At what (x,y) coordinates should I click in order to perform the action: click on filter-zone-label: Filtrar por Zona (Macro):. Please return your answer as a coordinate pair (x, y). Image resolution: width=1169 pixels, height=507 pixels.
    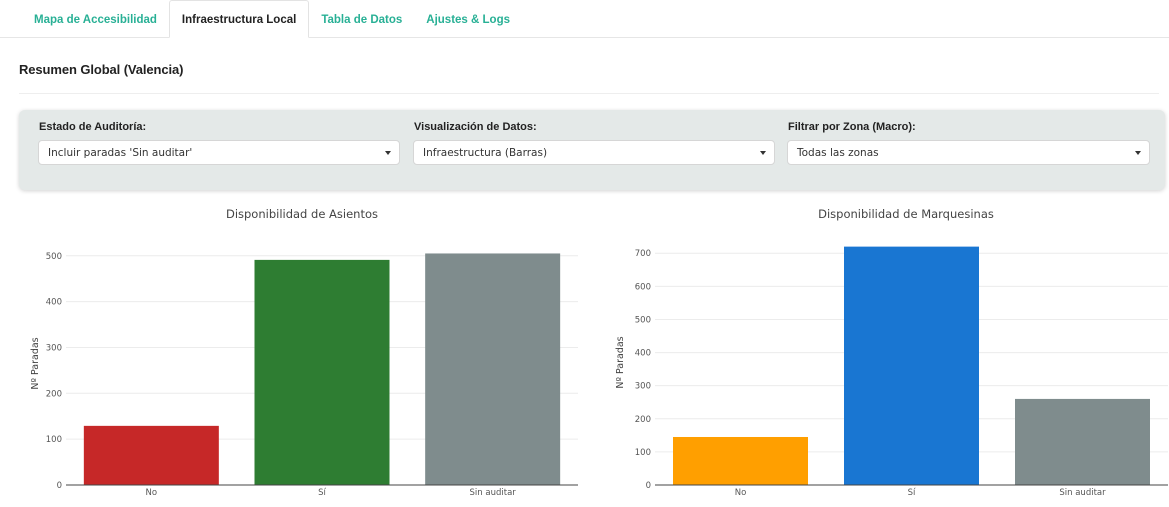
    Looking at the image, I should click on (852, 127).